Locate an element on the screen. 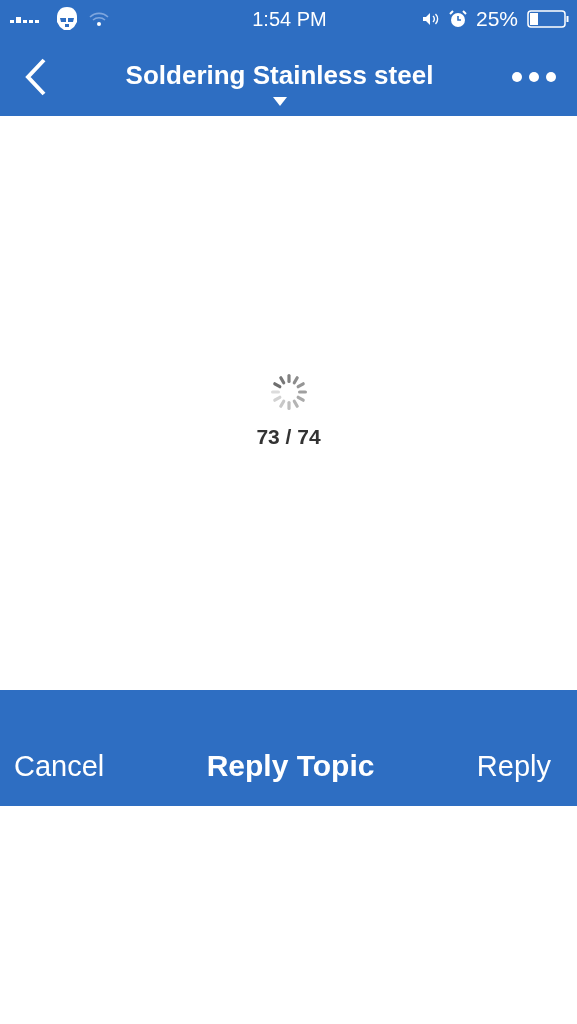 Image resolution: width=577 pixels, height=1024 pixels. status-time: 1:54 PM is located at coordinates (289, 19).